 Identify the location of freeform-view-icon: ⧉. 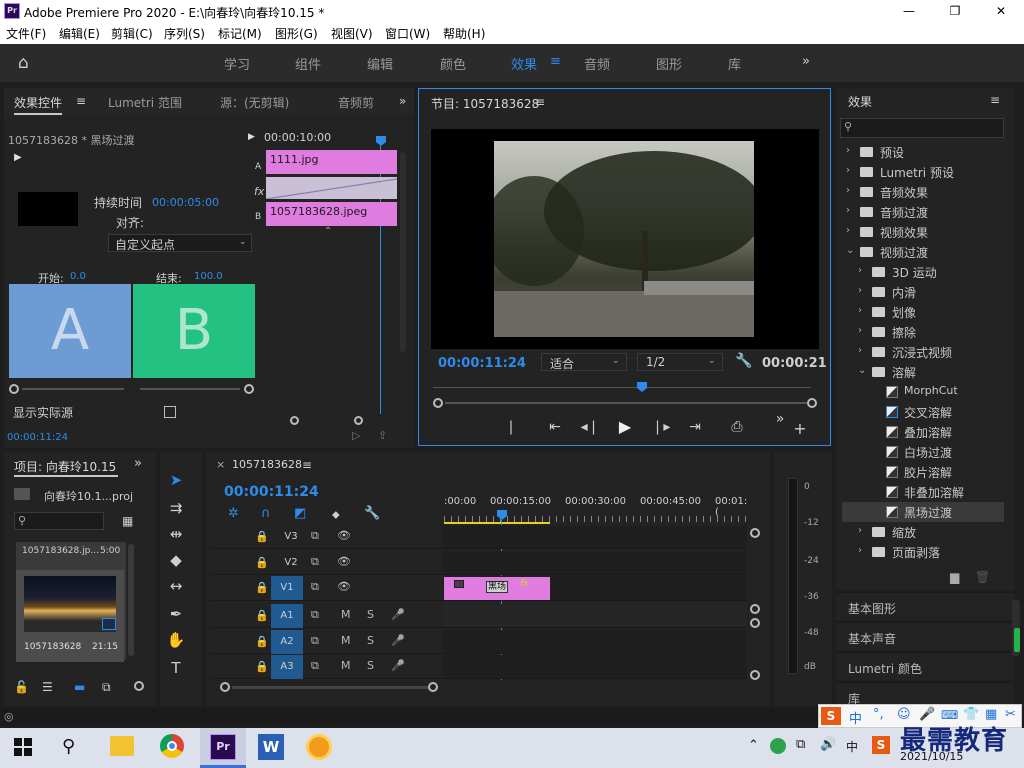
(106, 687).